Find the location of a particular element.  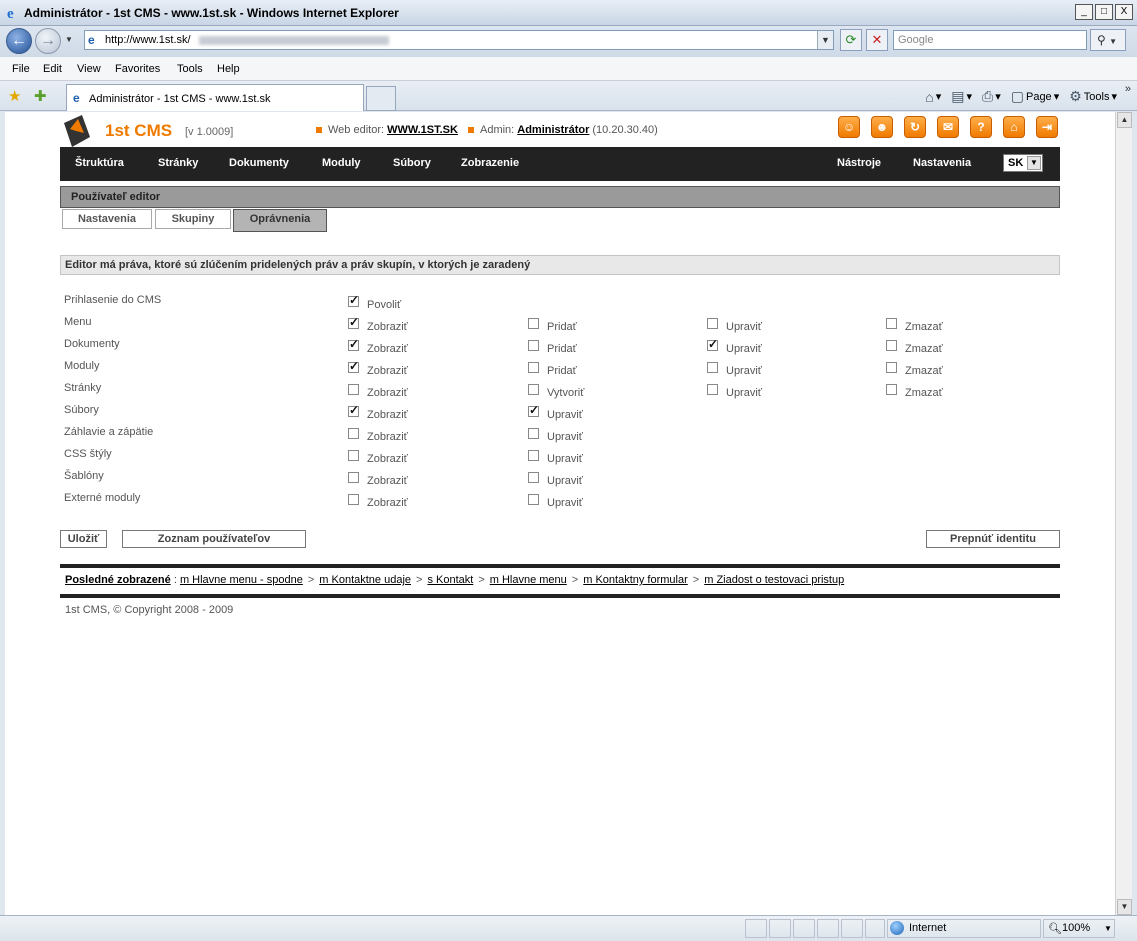

nav-subory: Súbory is located at coordinates (412, 163).